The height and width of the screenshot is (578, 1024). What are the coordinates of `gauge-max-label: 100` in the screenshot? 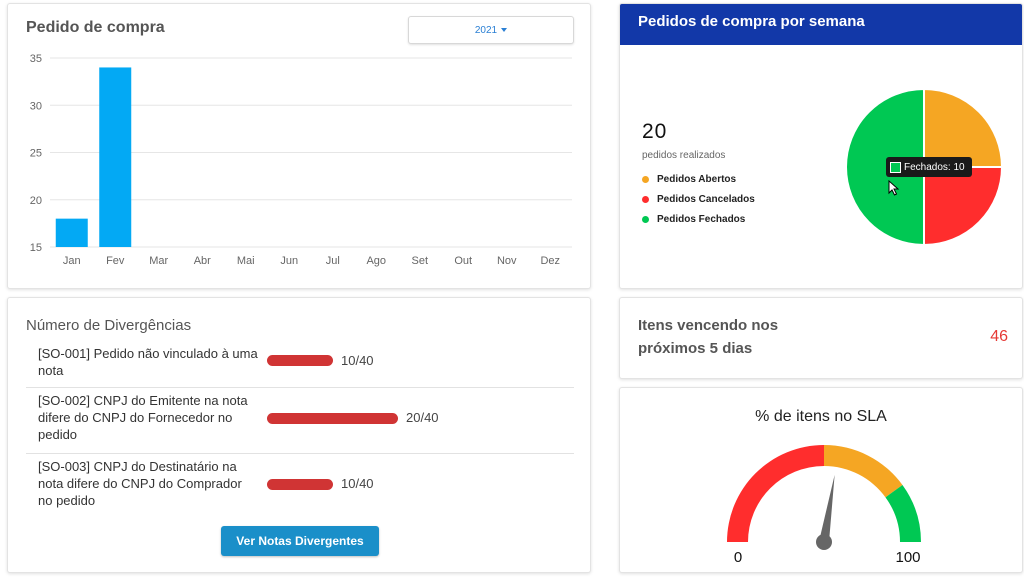 It's located at (907, 557).